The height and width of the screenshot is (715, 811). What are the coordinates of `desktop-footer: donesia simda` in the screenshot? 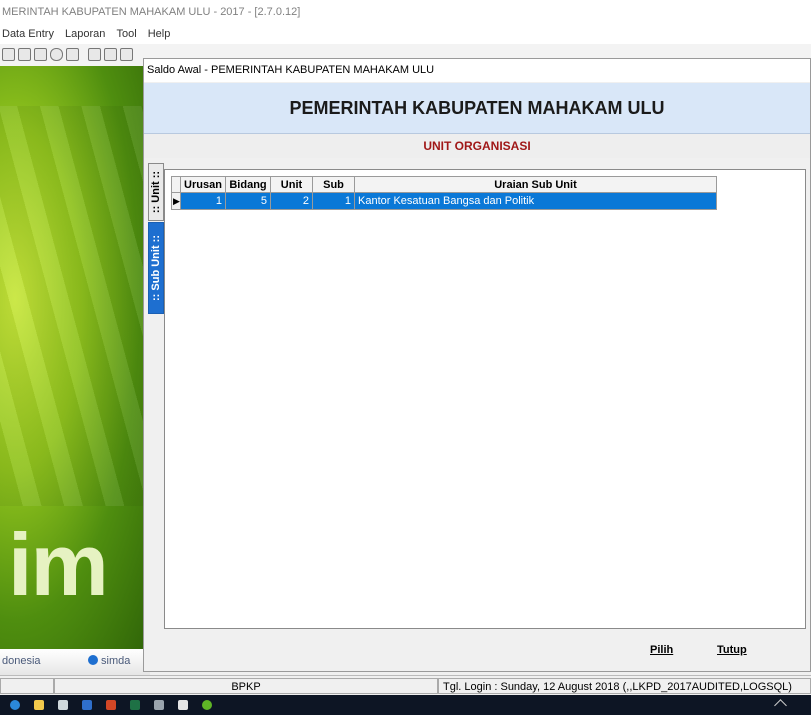 It's located at (75, 662).